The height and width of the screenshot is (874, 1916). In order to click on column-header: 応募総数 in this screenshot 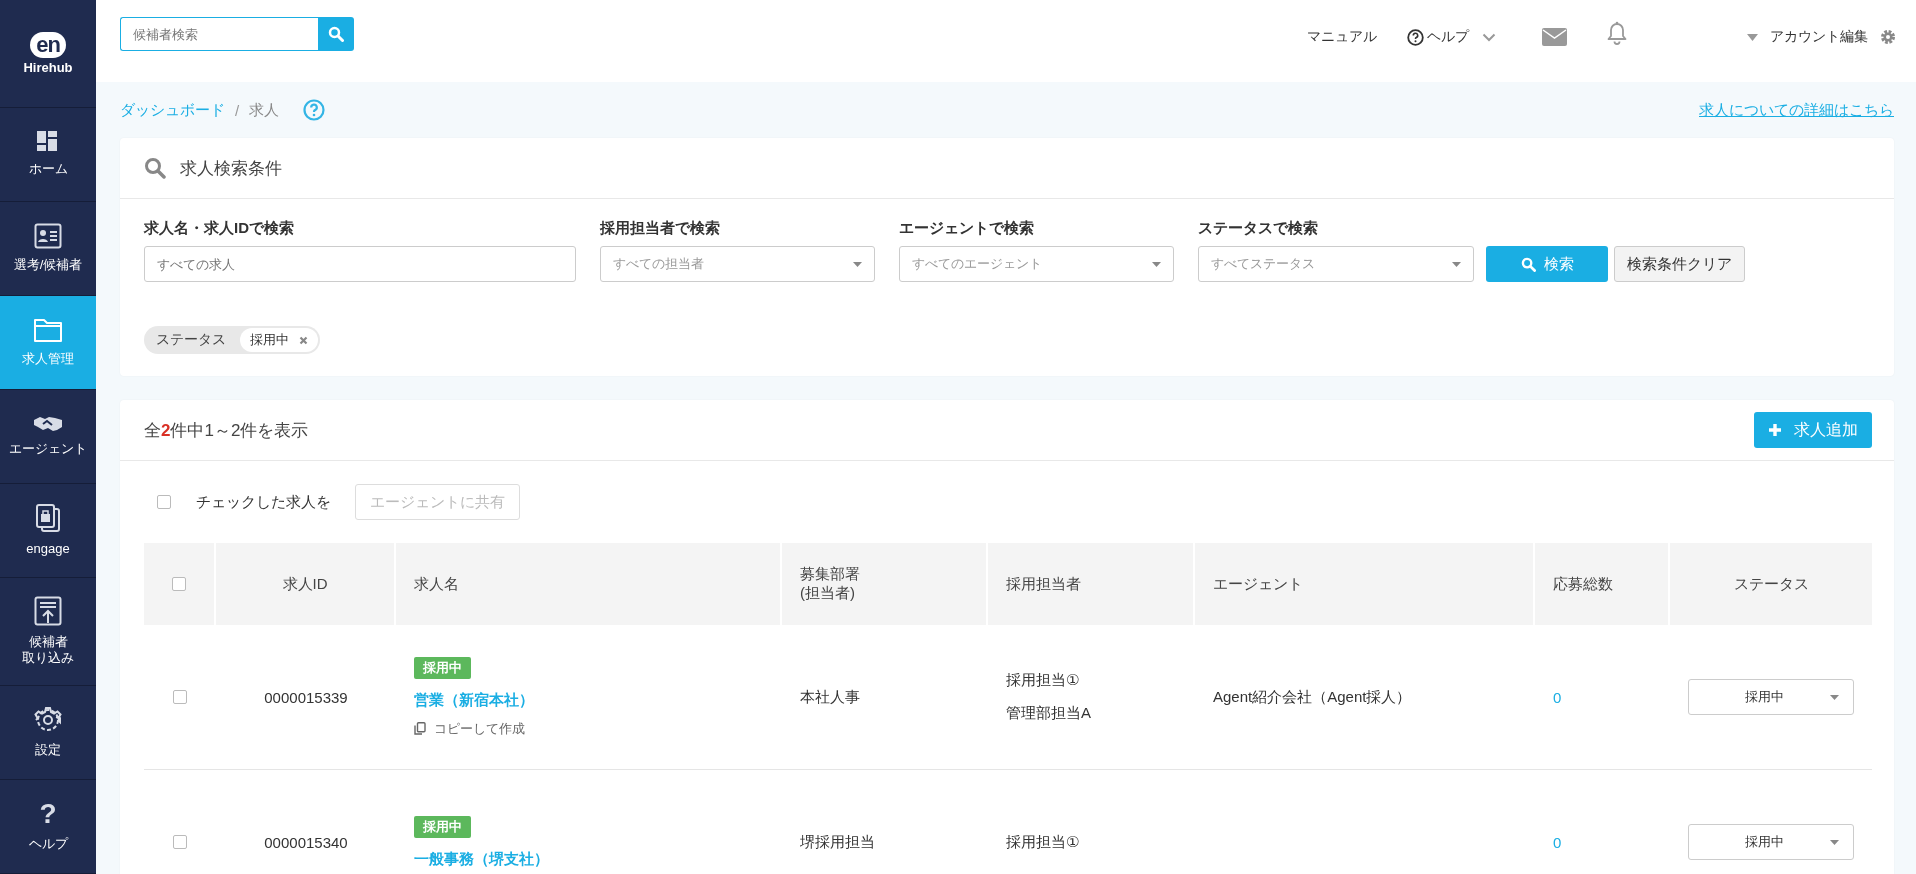, I will do `click(1602, 584)`.